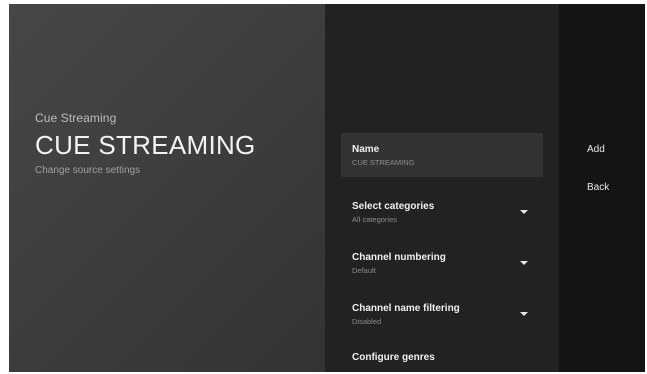 This screenshot has height=374, width=647. What do you see at coordinates (399, 257) in the screenshot?
I see `setting-channel-numbering-label: Channel numbering` at bounding box center [399, 257].